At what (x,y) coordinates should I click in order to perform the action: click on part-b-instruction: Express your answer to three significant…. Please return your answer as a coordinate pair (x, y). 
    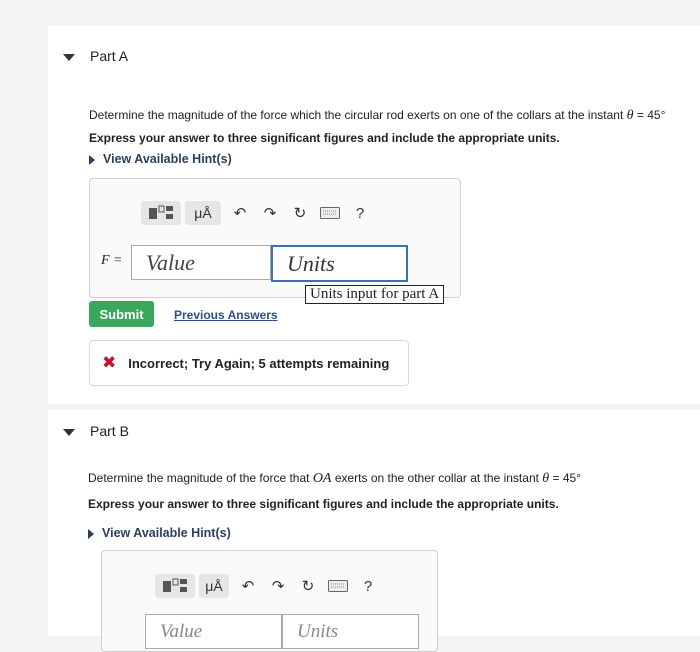
    Looking at the image, I should click on (323, 504).